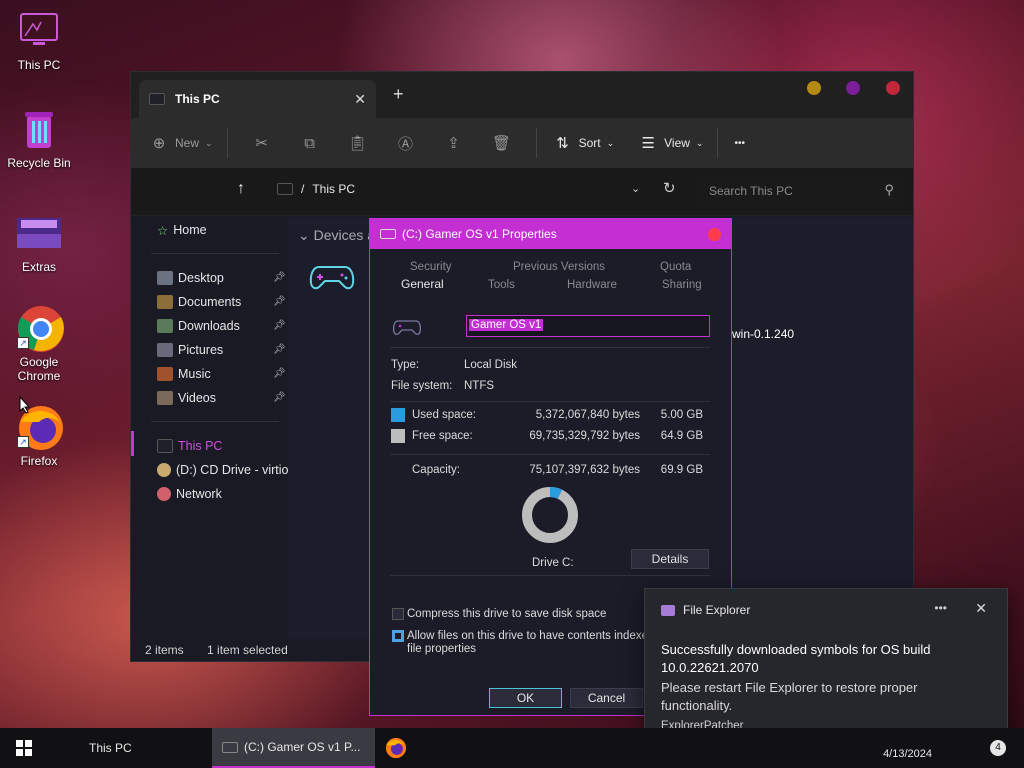 The image size is (1024, 768). What do you see at coordinates (431, 267) in the screenshot?
I see `tab-security: Security` at bounding box center [431, 267].